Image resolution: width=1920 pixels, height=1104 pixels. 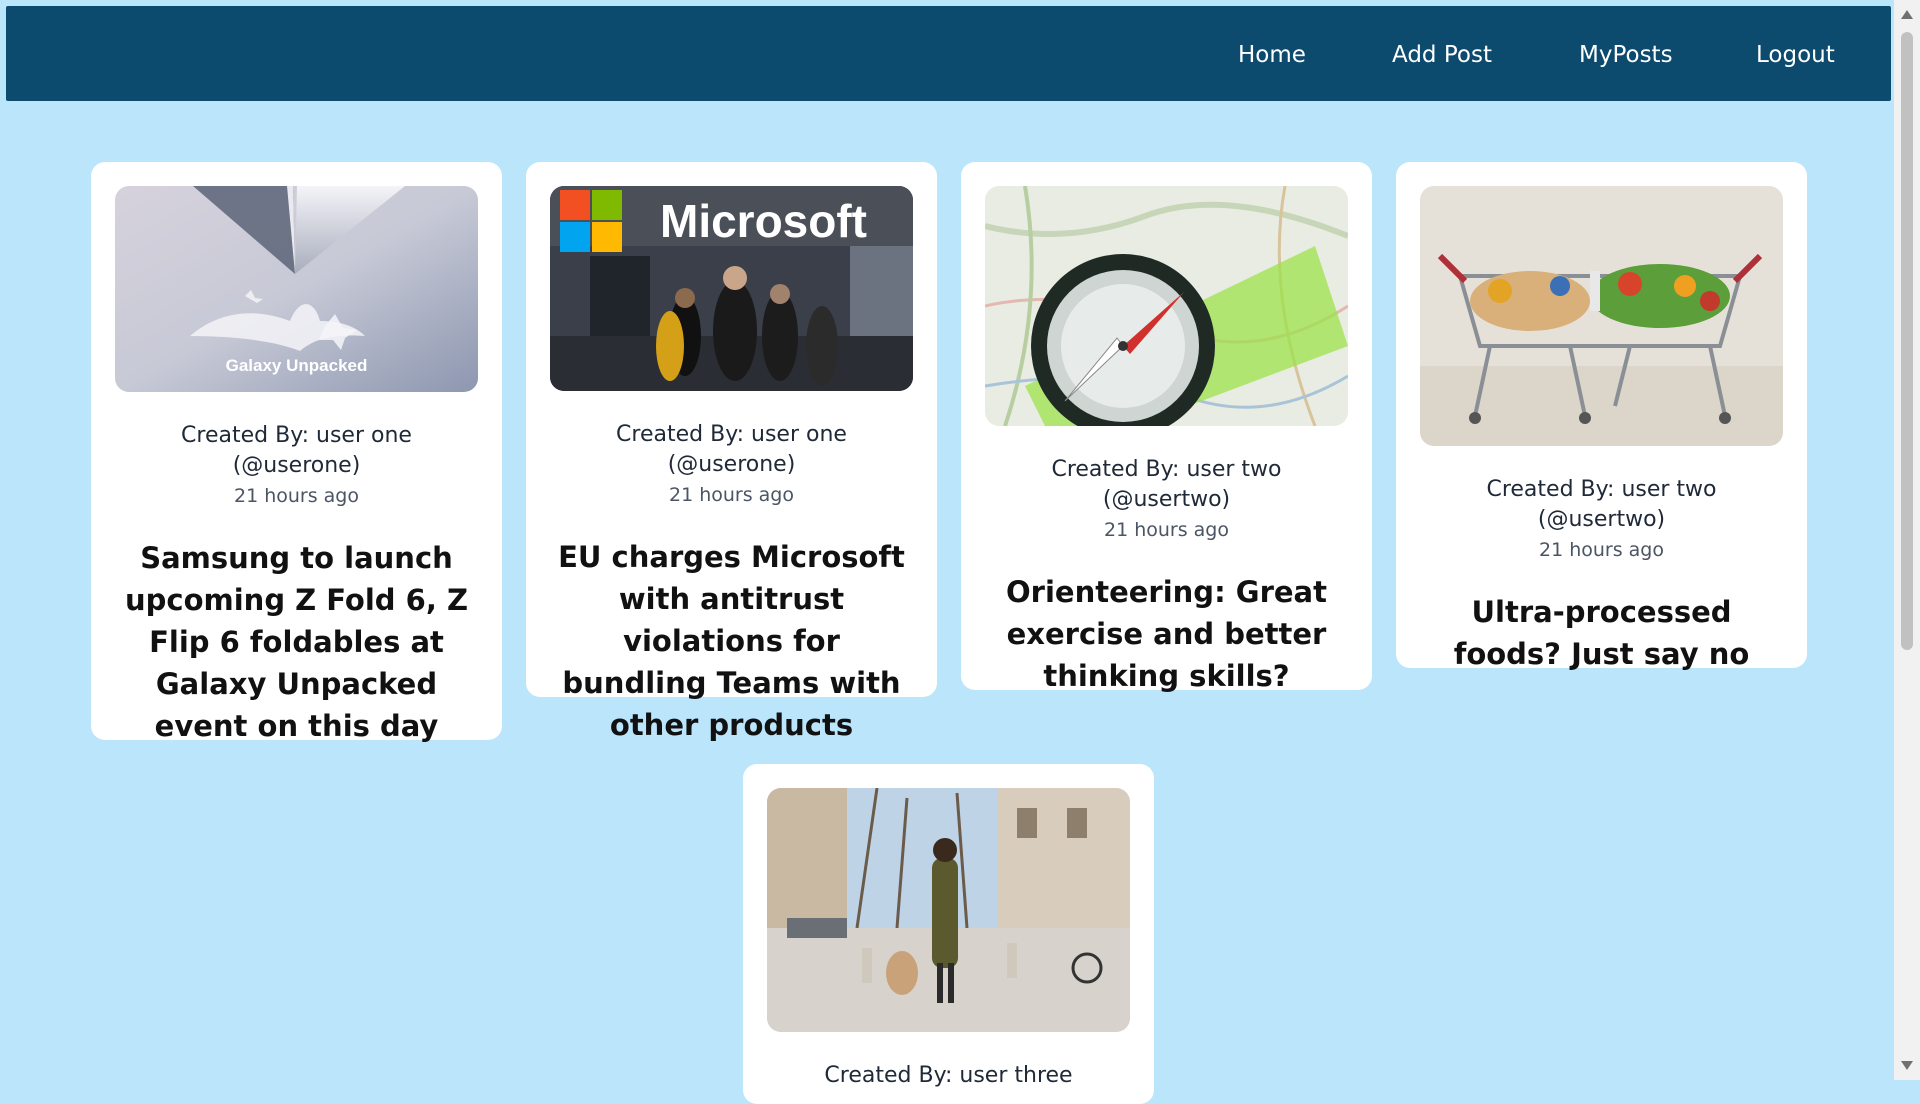 I want to click on post-image: Galaxy Unpacked, so click(x=296, y=289).